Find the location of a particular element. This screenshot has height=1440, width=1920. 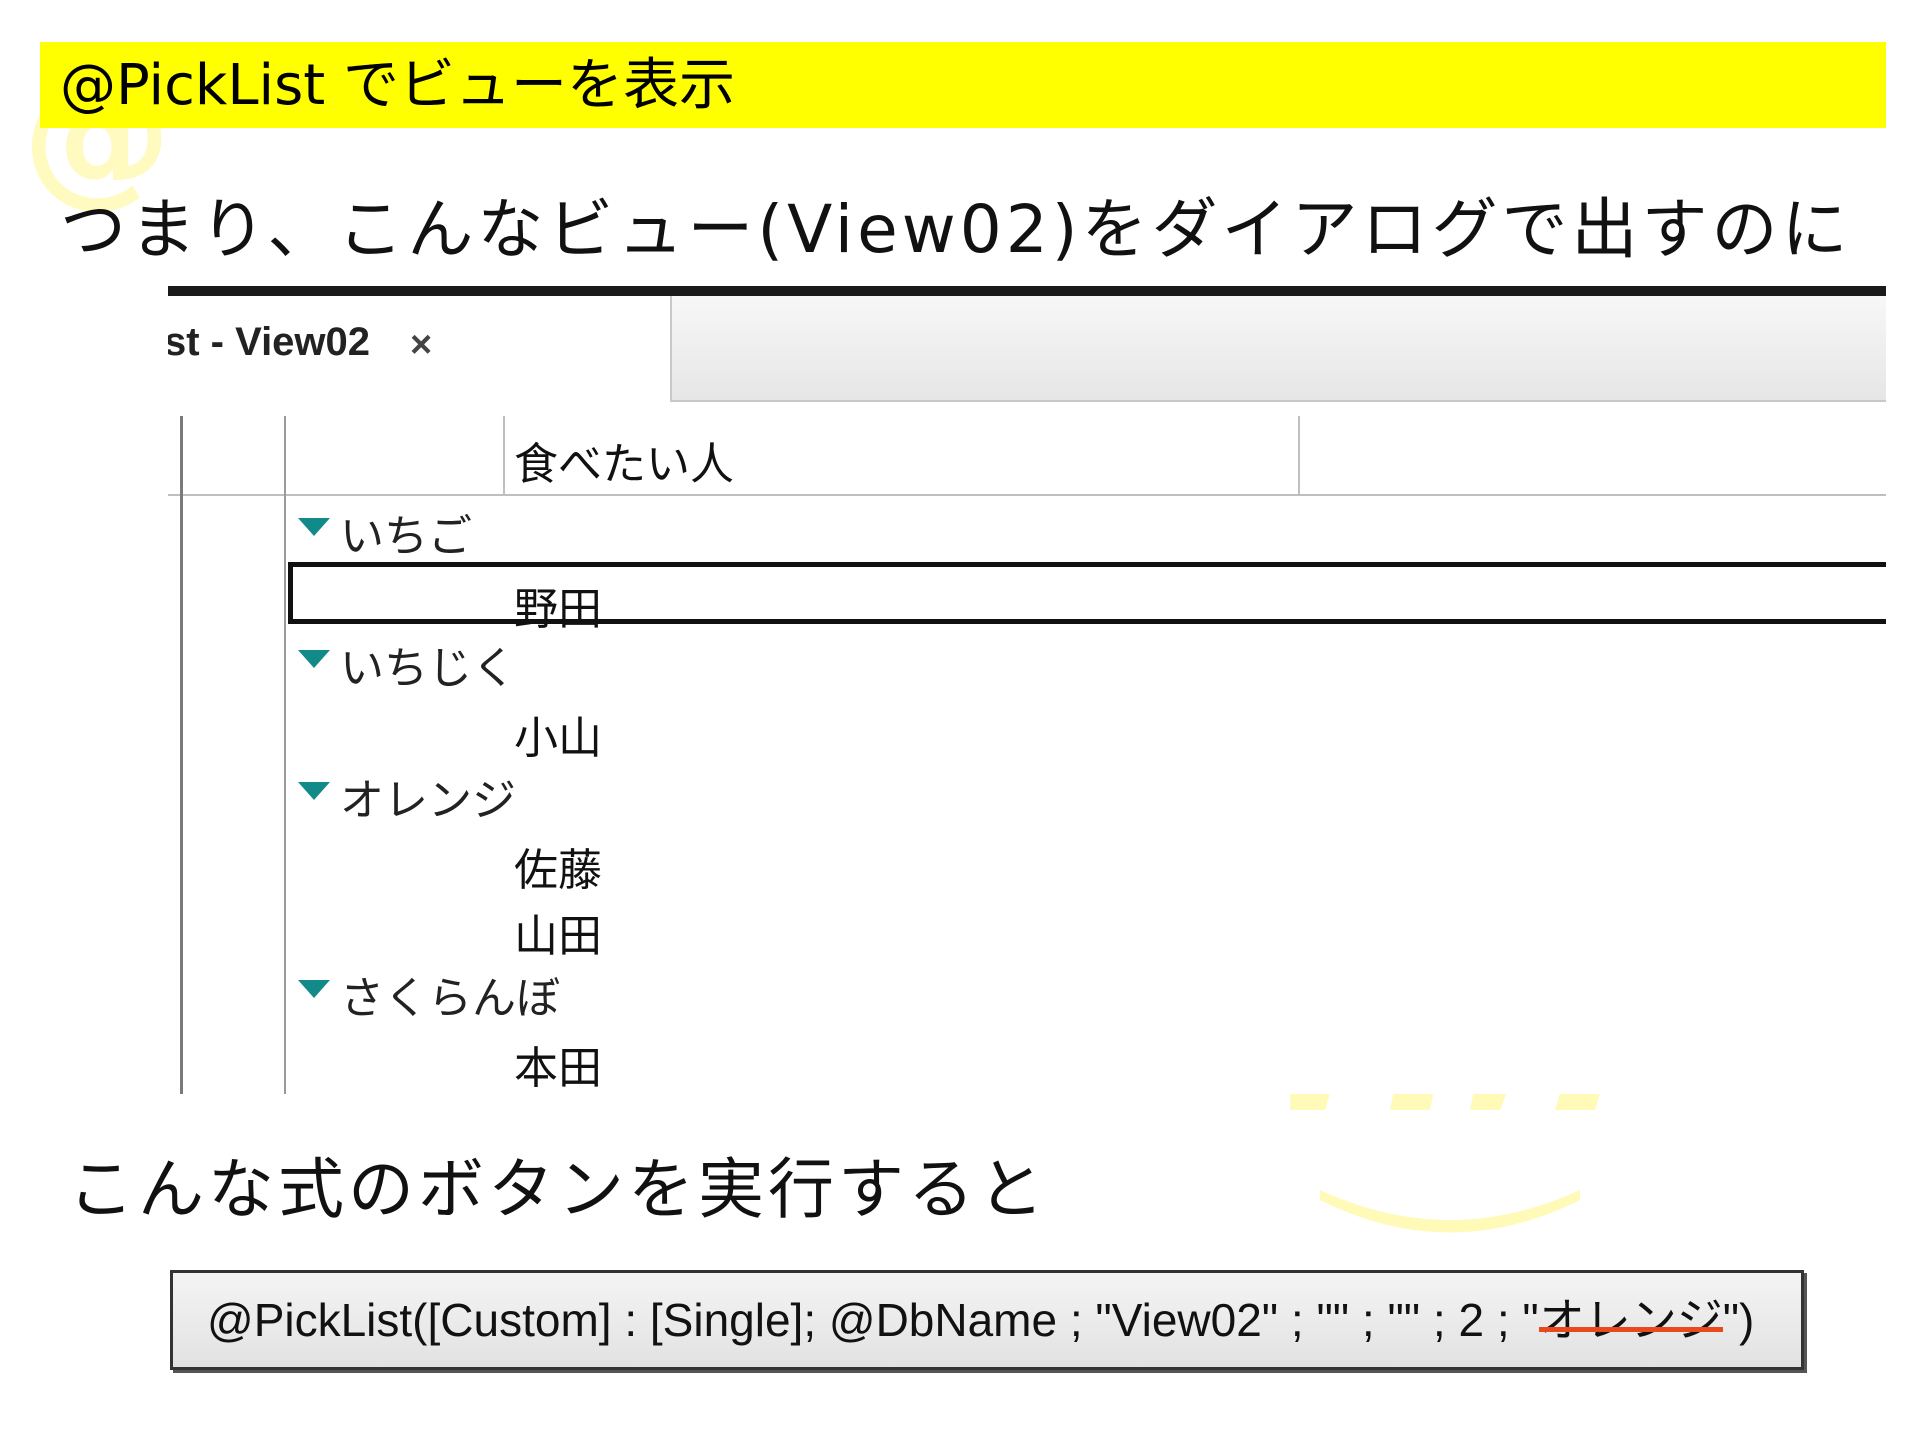

document-row-selected: 野田 is located at coordinates (1087, 598).